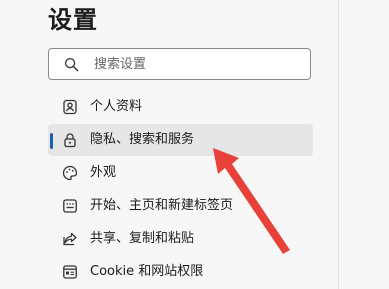 This screenshot has width=389, height=289. What do you see at coordinates (71, 64) in the screenshot?
I see `search-icon` at bounding box center [71, 64].